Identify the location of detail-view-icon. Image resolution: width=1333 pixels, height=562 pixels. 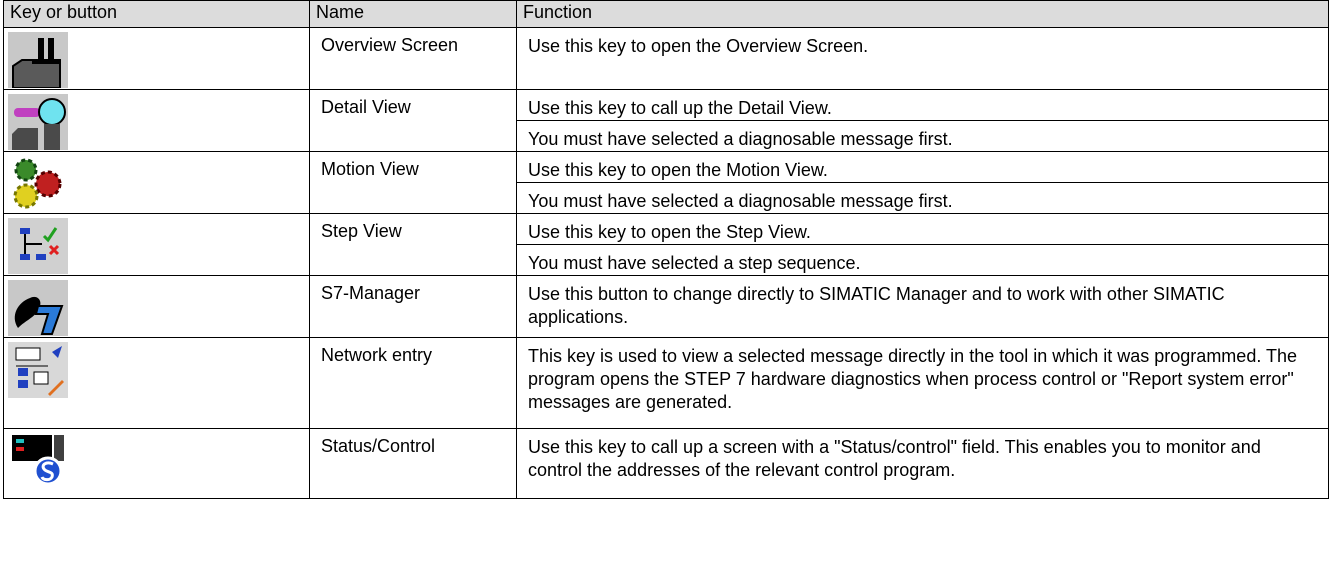
(38, 122).